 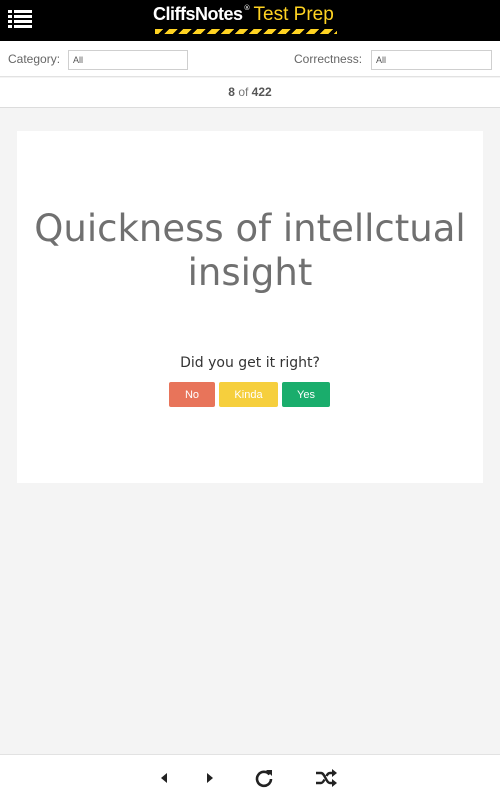 I want to click on app-header: CliffsNotes® Test Prep, so click(x=250, y=20).